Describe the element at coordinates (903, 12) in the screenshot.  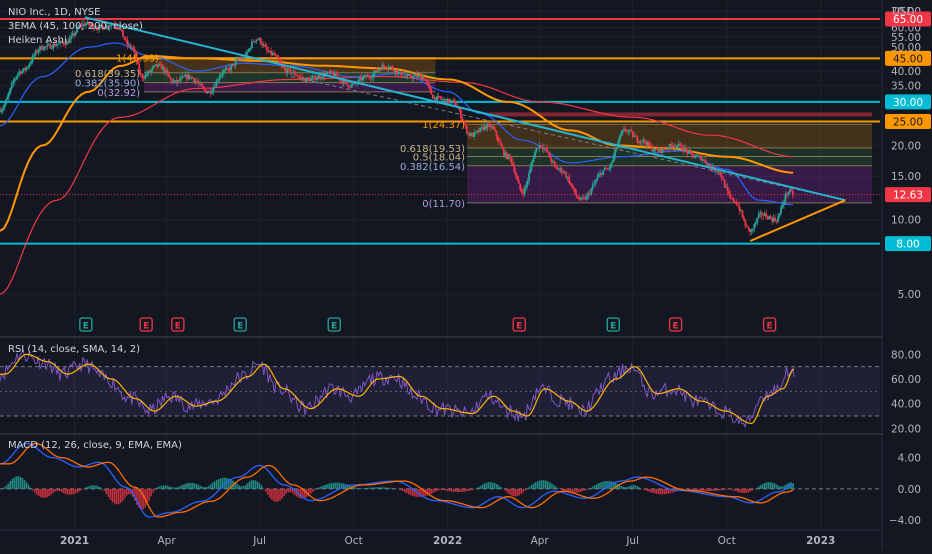
I see `currency-label: USD` at that location.